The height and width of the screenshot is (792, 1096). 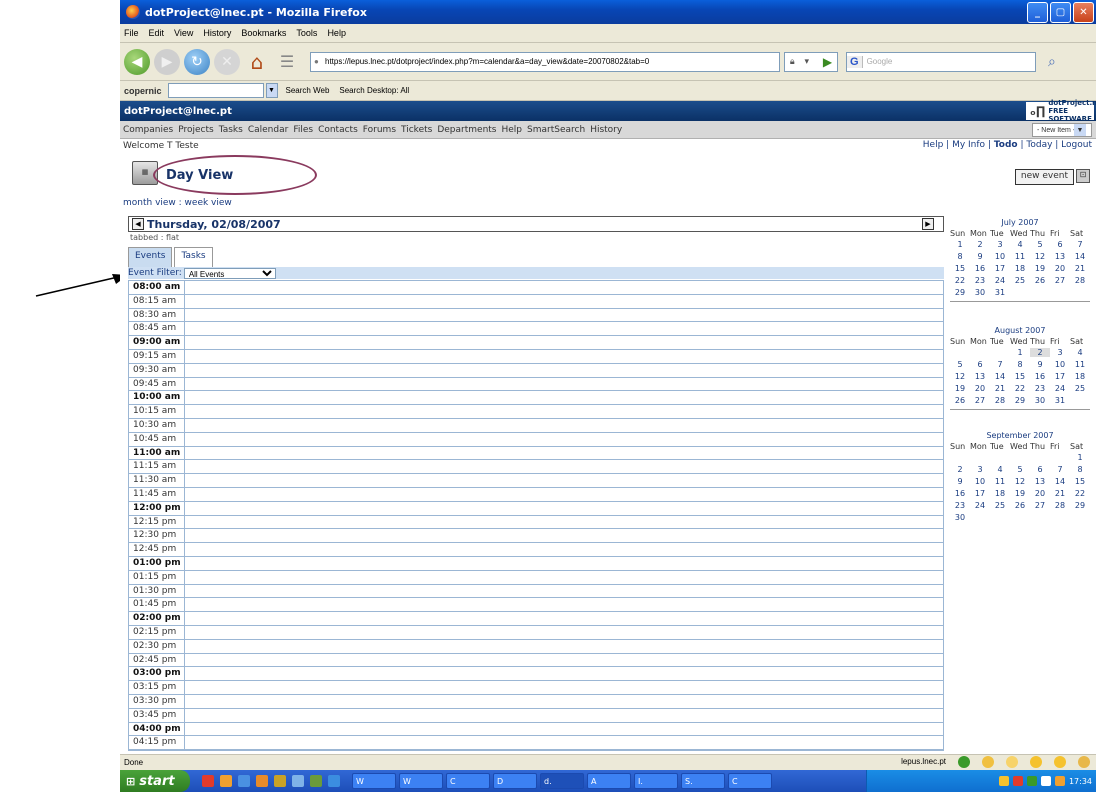 What do you see at coordinates (177, 203) in the screenshot?
I see `view-links: month view : week view` at bounding box center [177, 203].